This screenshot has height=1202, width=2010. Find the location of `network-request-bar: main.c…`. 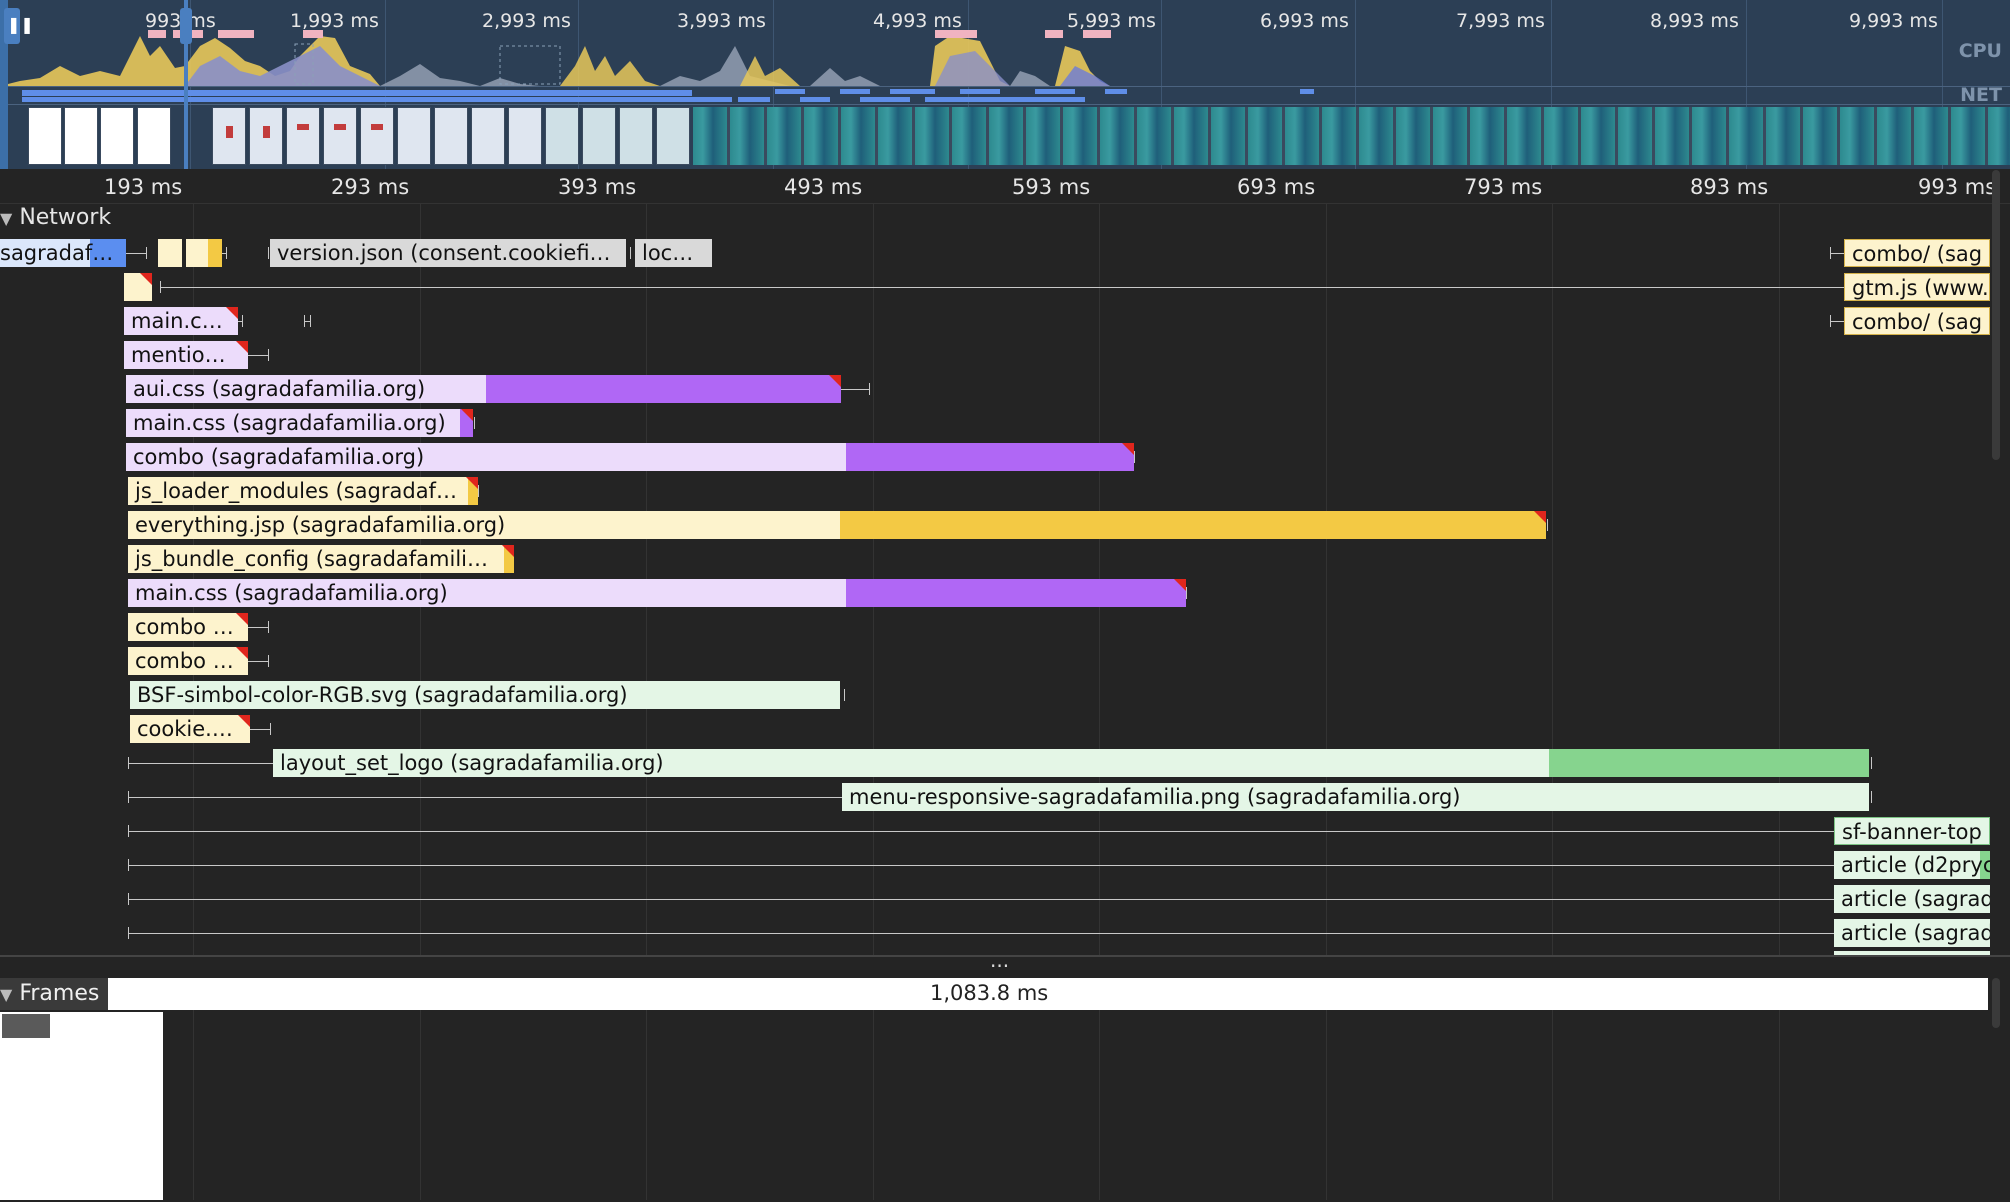

network-request-bar: main.c… is located at coordinates (181, 321).